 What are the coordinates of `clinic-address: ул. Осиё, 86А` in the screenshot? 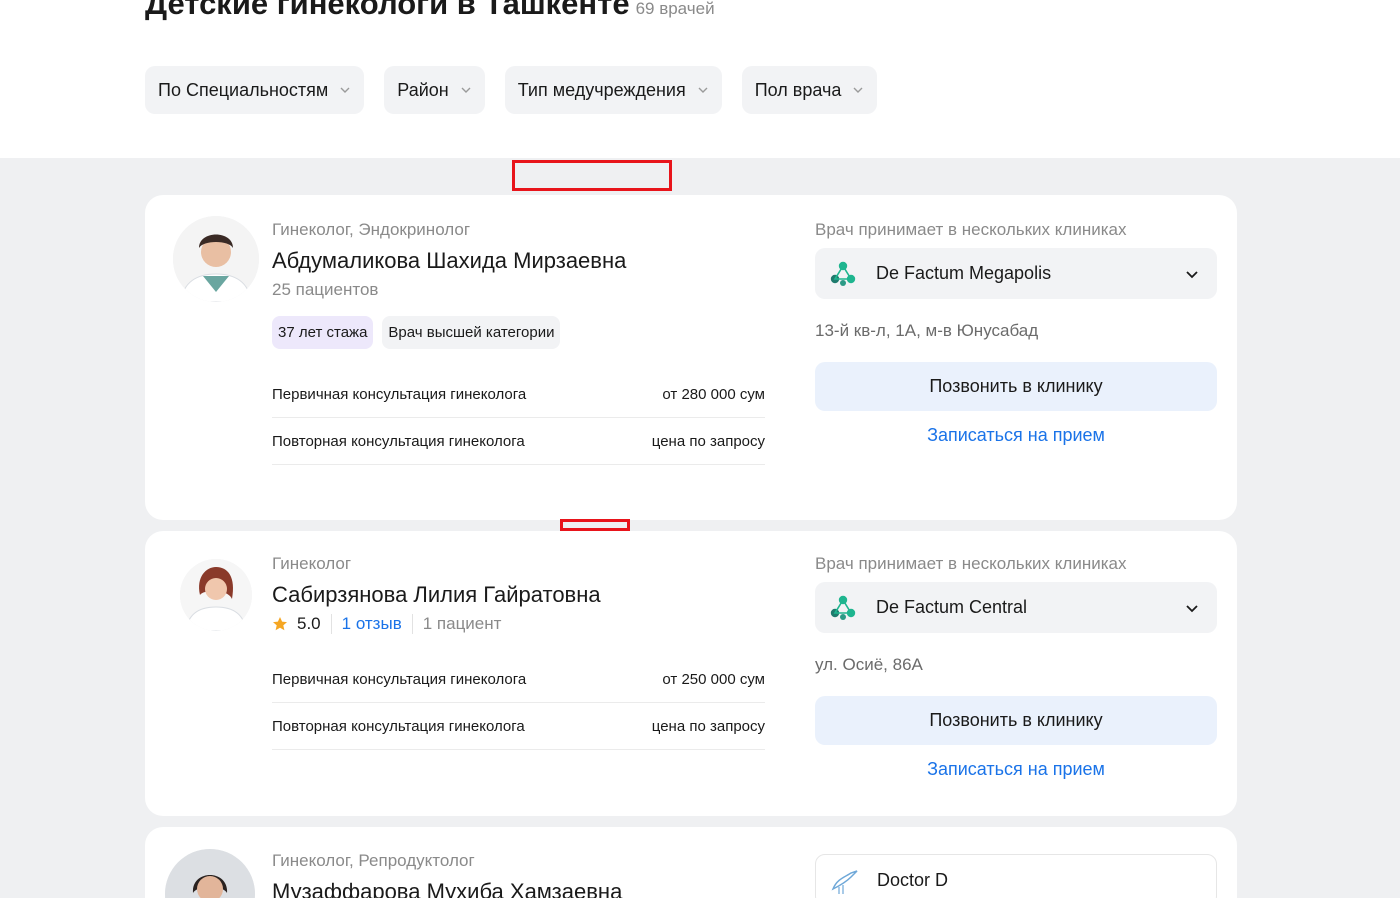 It's located at (869, 664).